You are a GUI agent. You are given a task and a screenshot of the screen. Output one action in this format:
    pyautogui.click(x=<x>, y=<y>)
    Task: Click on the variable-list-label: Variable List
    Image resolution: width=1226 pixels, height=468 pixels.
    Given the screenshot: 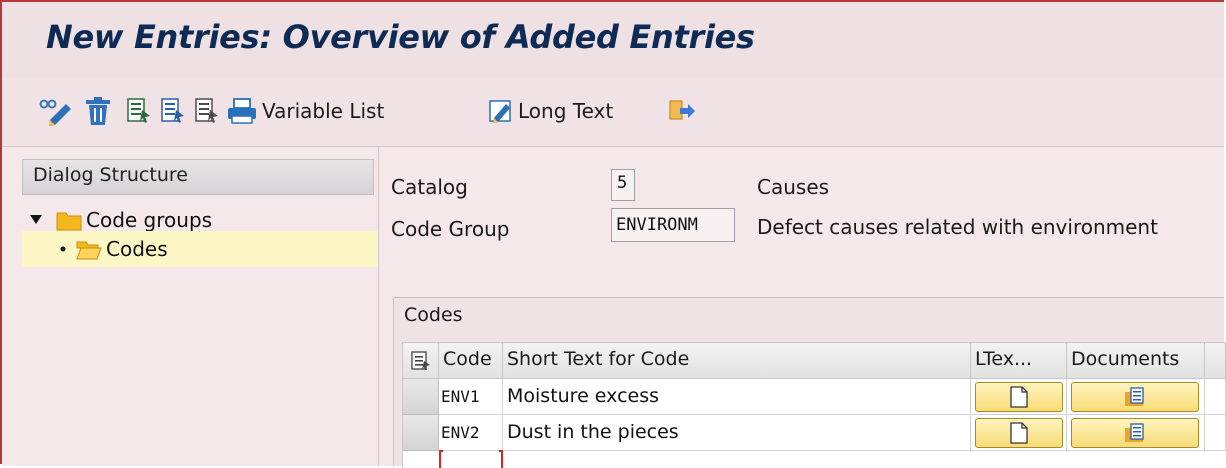 What is the action you would take?
    pyautogui.click(x=323, y=111)
    